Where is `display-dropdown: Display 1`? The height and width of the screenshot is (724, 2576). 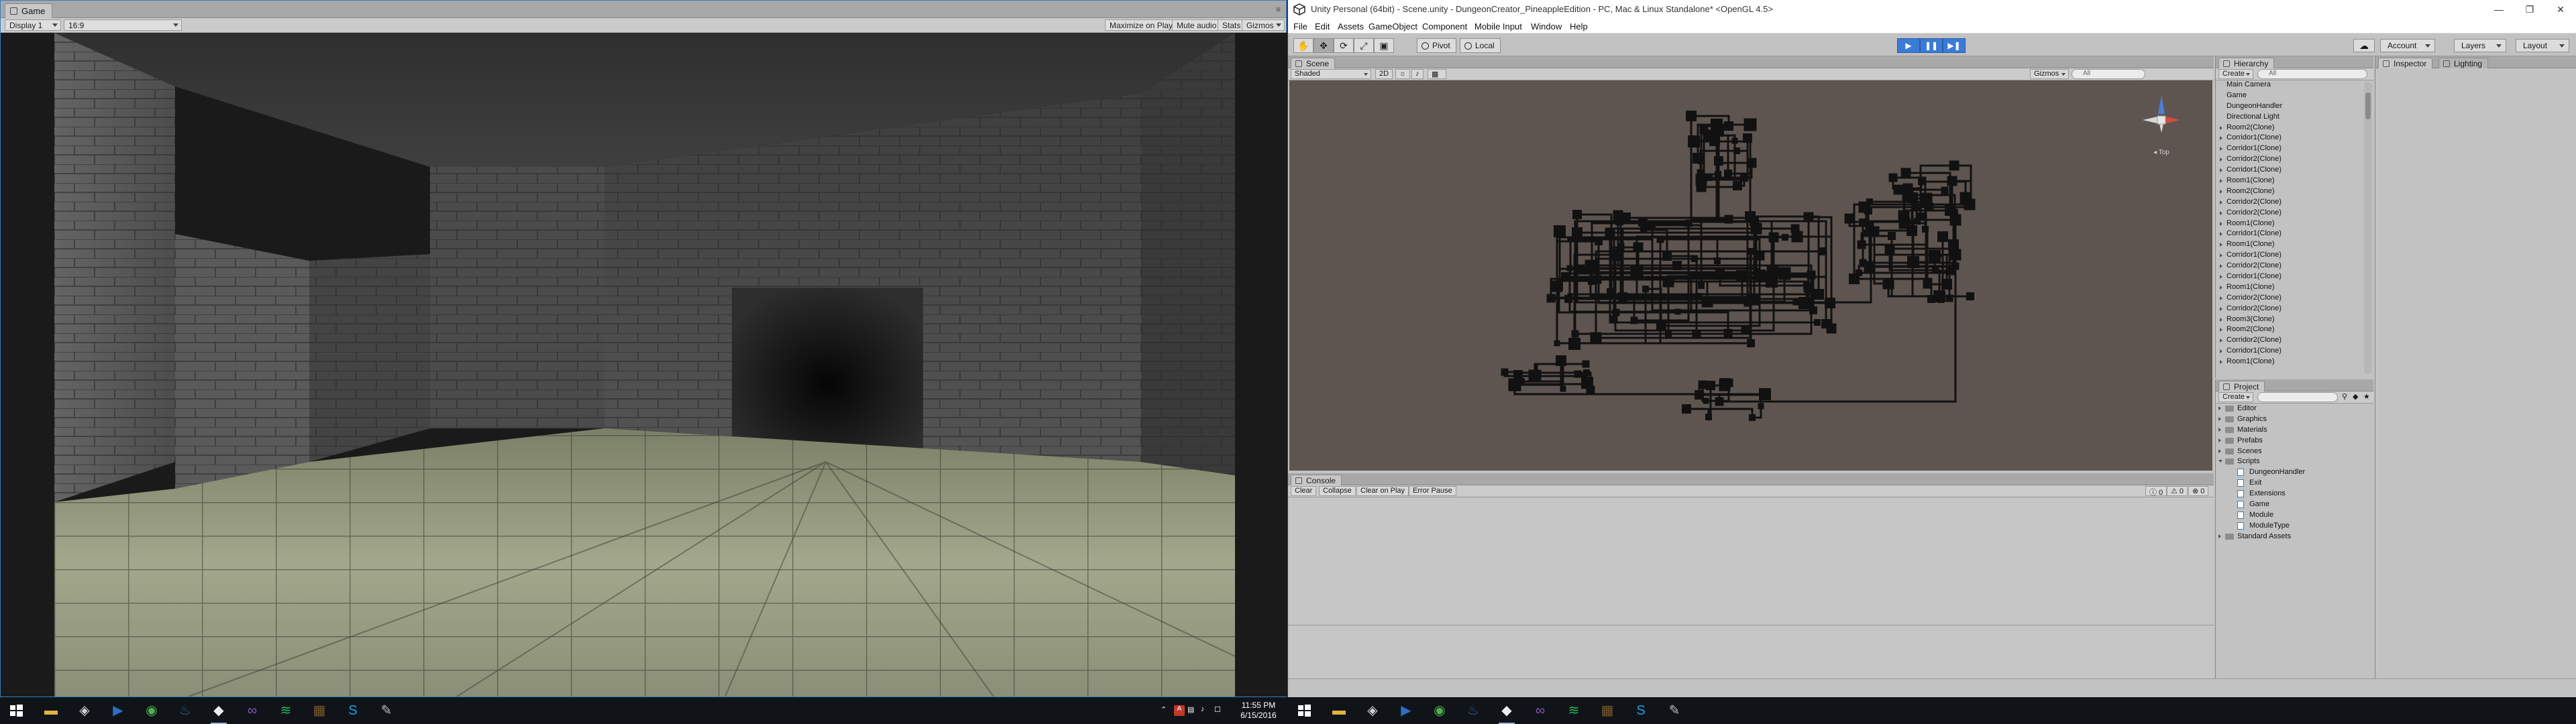
display-dropdown: Display 1 is located at coordinates (33, 25).